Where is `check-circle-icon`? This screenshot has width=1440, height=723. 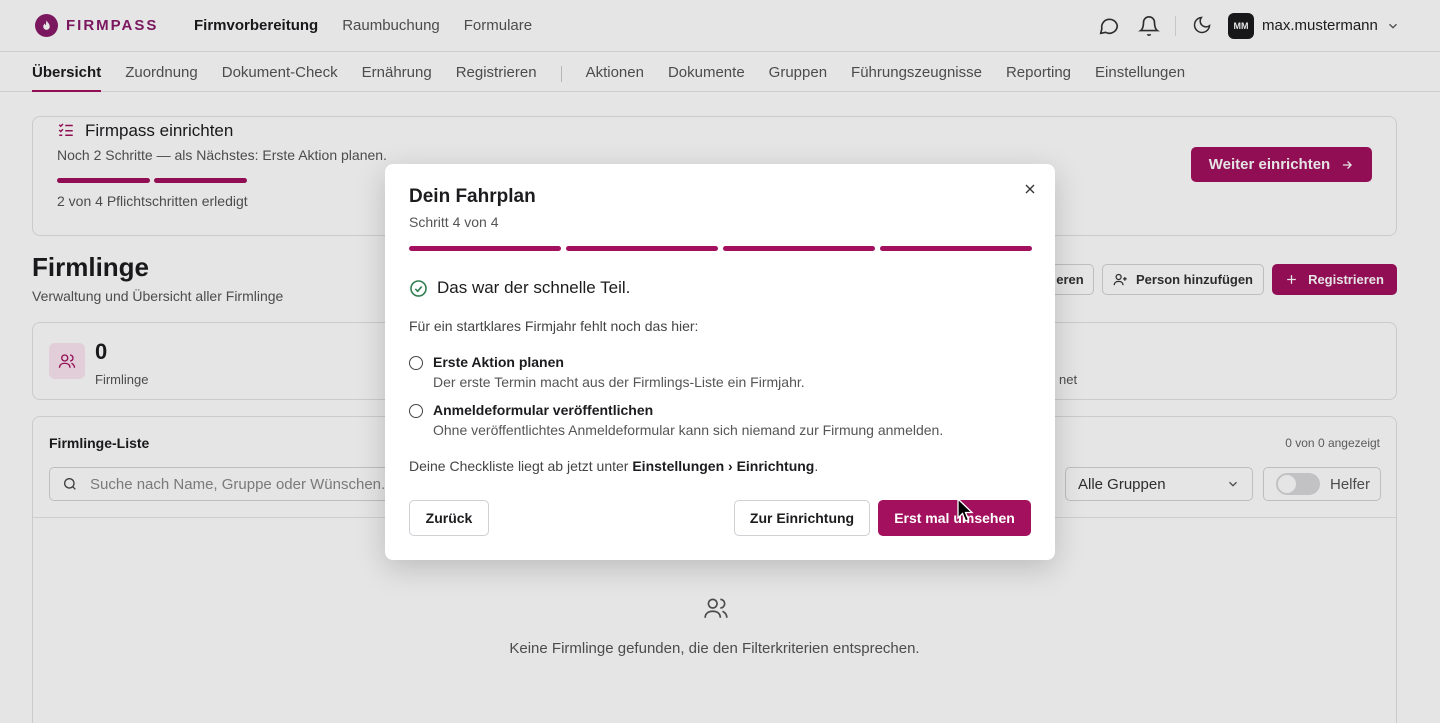
check-circle-icon is located at coordinates (418, 288).